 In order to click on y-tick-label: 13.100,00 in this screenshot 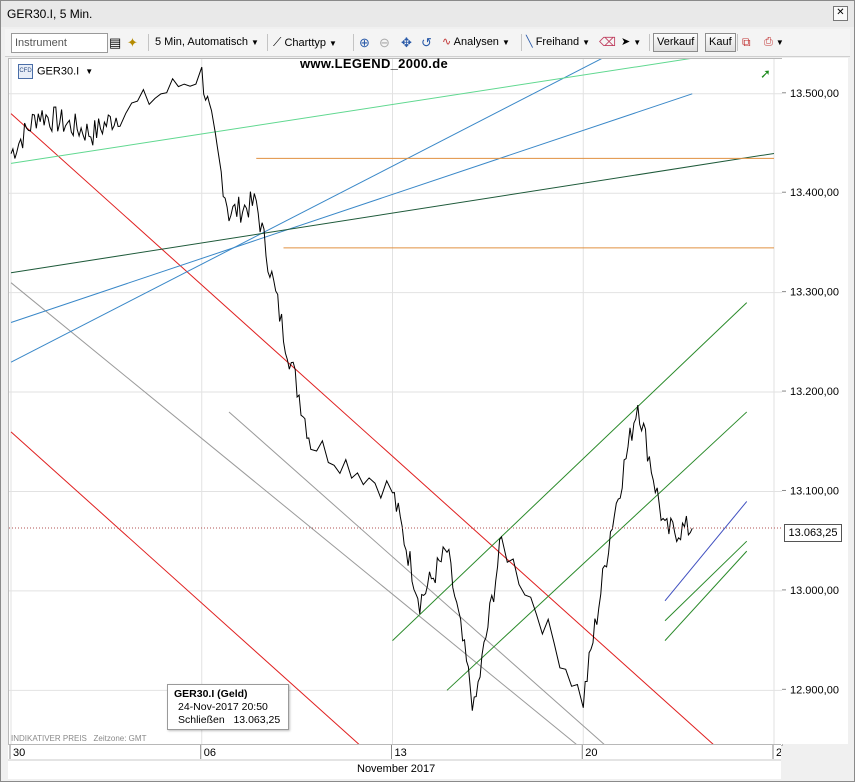, I will do `click(814, 491)`.